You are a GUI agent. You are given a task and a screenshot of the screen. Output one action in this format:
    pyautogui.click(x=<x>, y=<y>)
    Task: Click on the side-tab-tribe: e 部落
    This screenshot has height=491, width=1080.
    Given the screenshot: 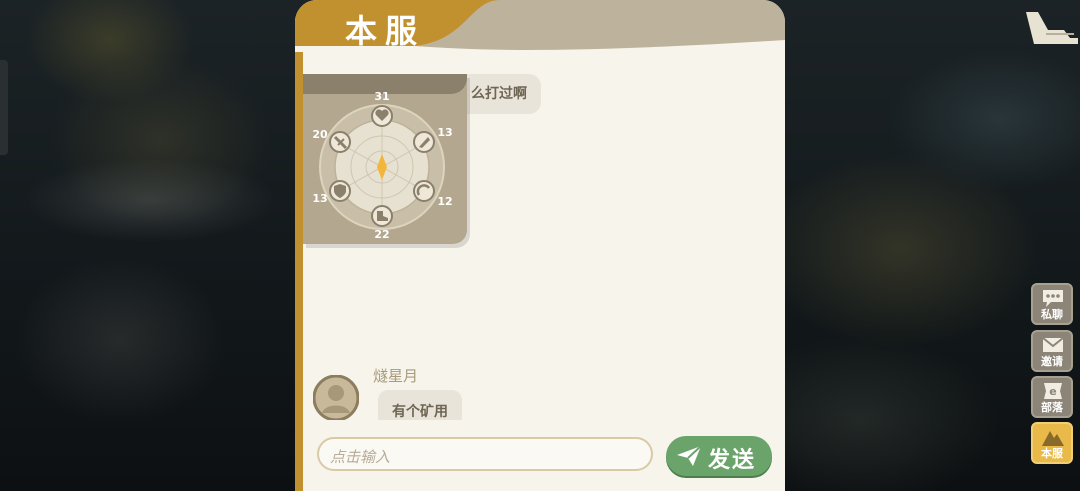 What is the action you would take?
    pyautogui.click(x=1052, y=397)
    